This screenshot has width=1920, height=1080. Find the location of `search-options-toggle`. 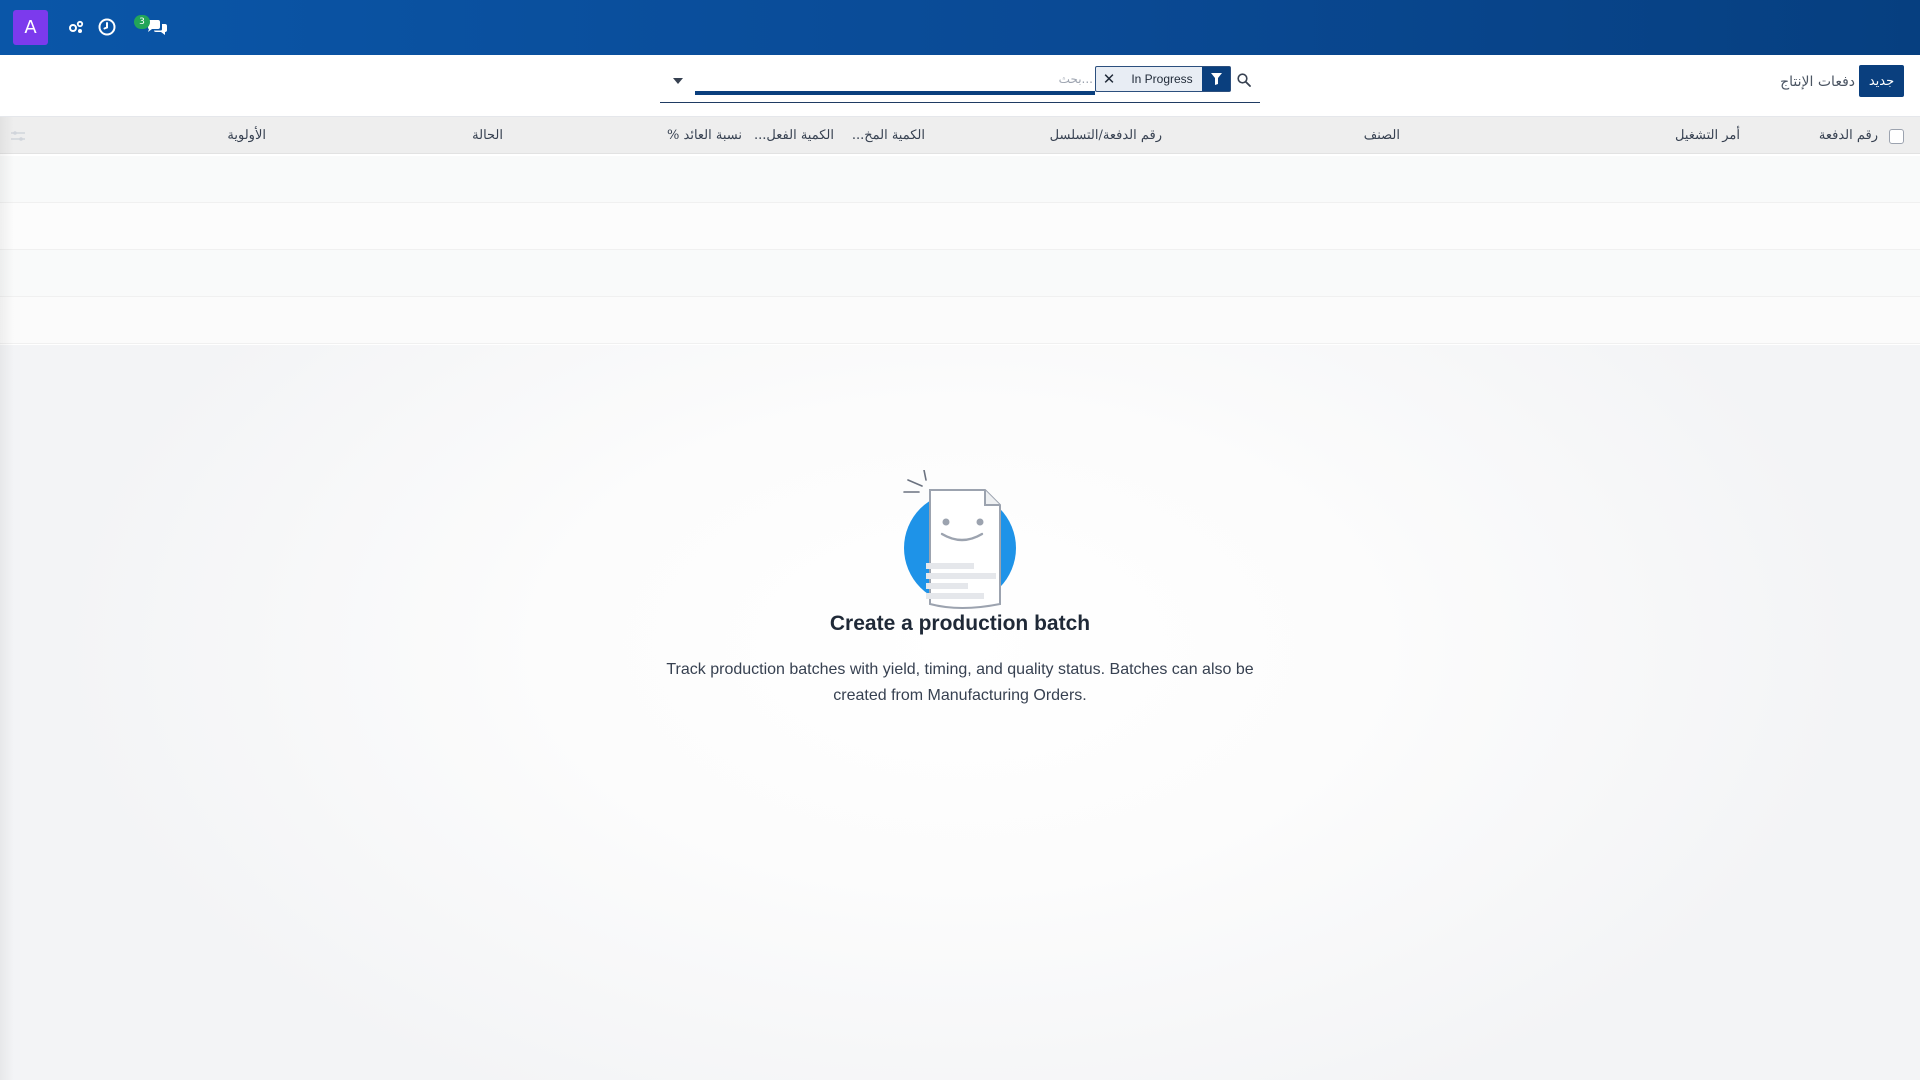

search-options-toggle is located at coordinates (678, 81).